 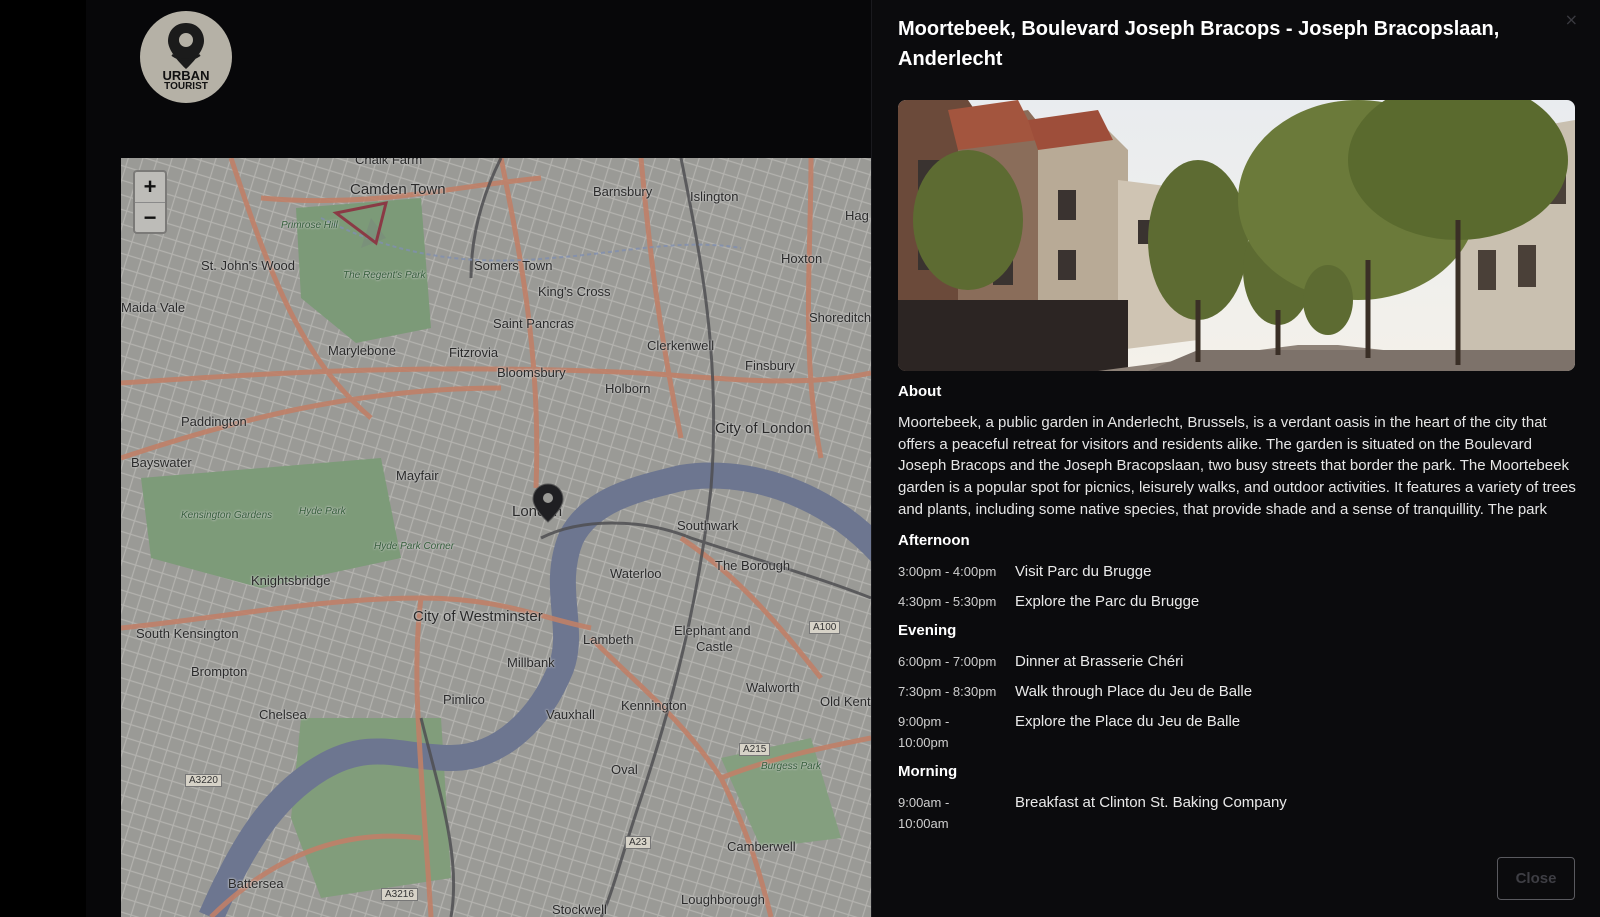 I want to click on map-label: Camden Town, so click(x=398, y=189).